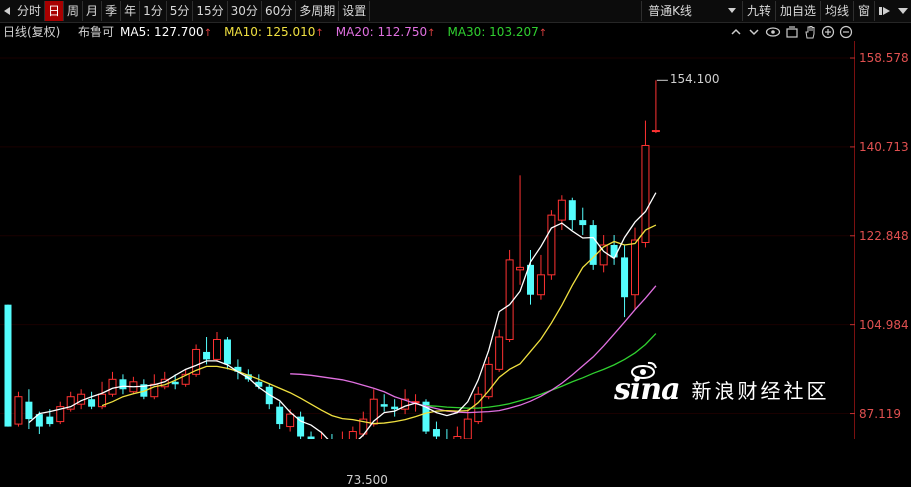  I want to click on ma-value-2: MA20: 112.750↑, so click(385, 32).